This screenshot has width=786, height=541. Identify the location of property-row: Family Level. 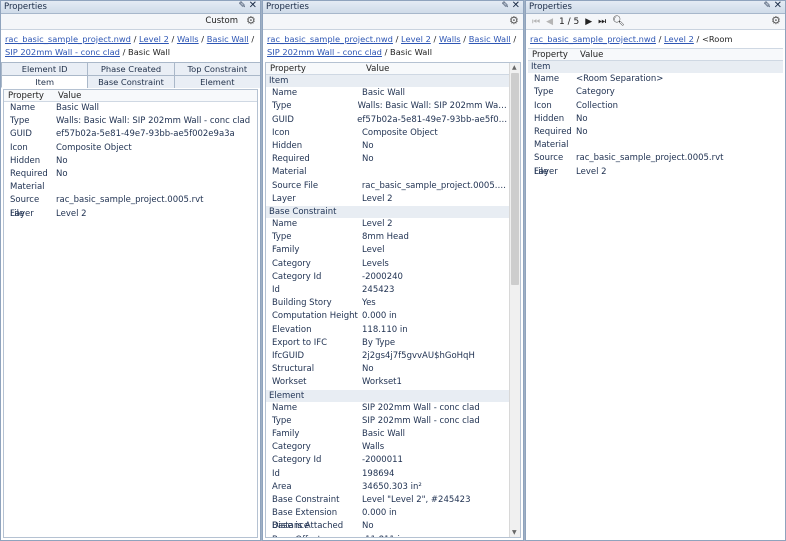
(387, 250).